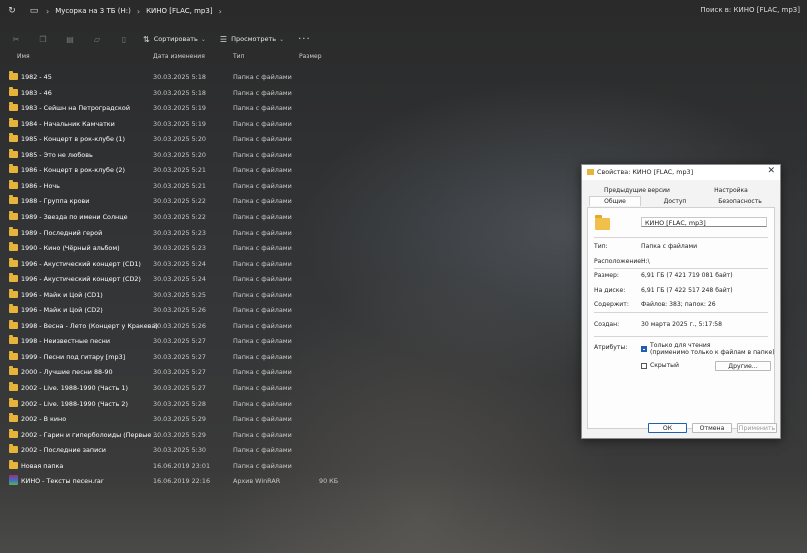 This screenshot has height=553, width=807. What do you see at coordinates (23, 56) in the screenshot?
I see `column-name: Имя` at bounding box center [23, 56].